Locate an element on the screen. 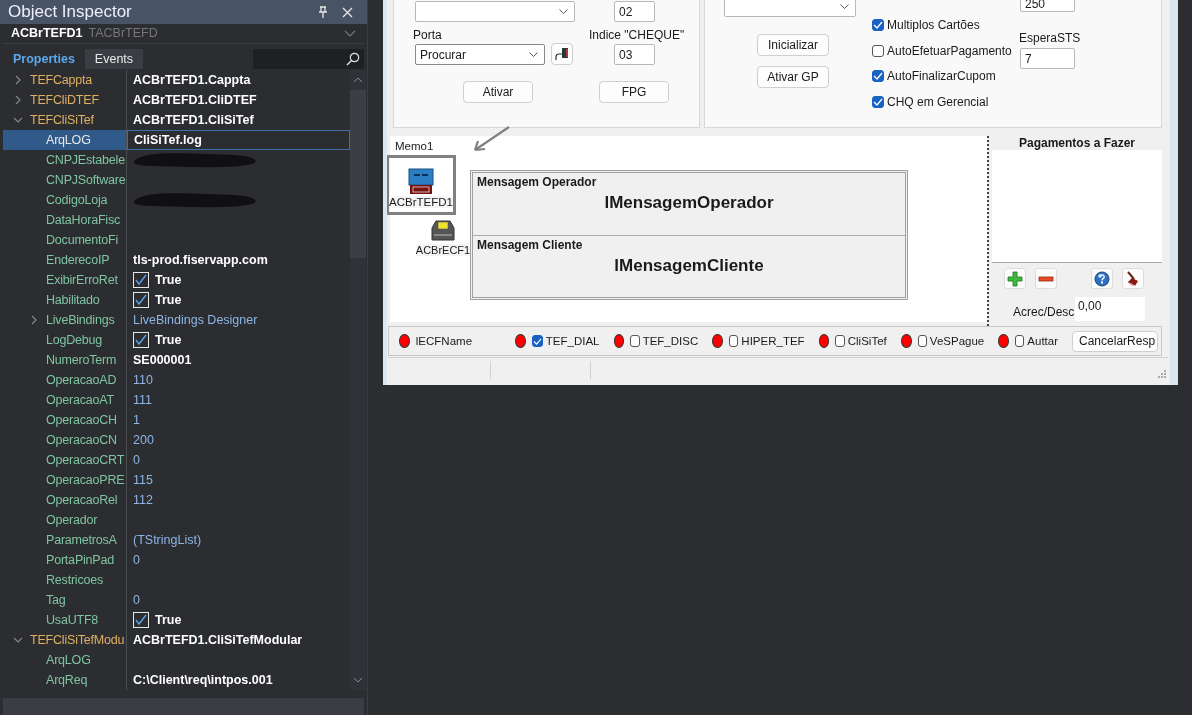 The width and height of the screenshot is (1192, 715). remove-button is located at coordinates (1046, 278).